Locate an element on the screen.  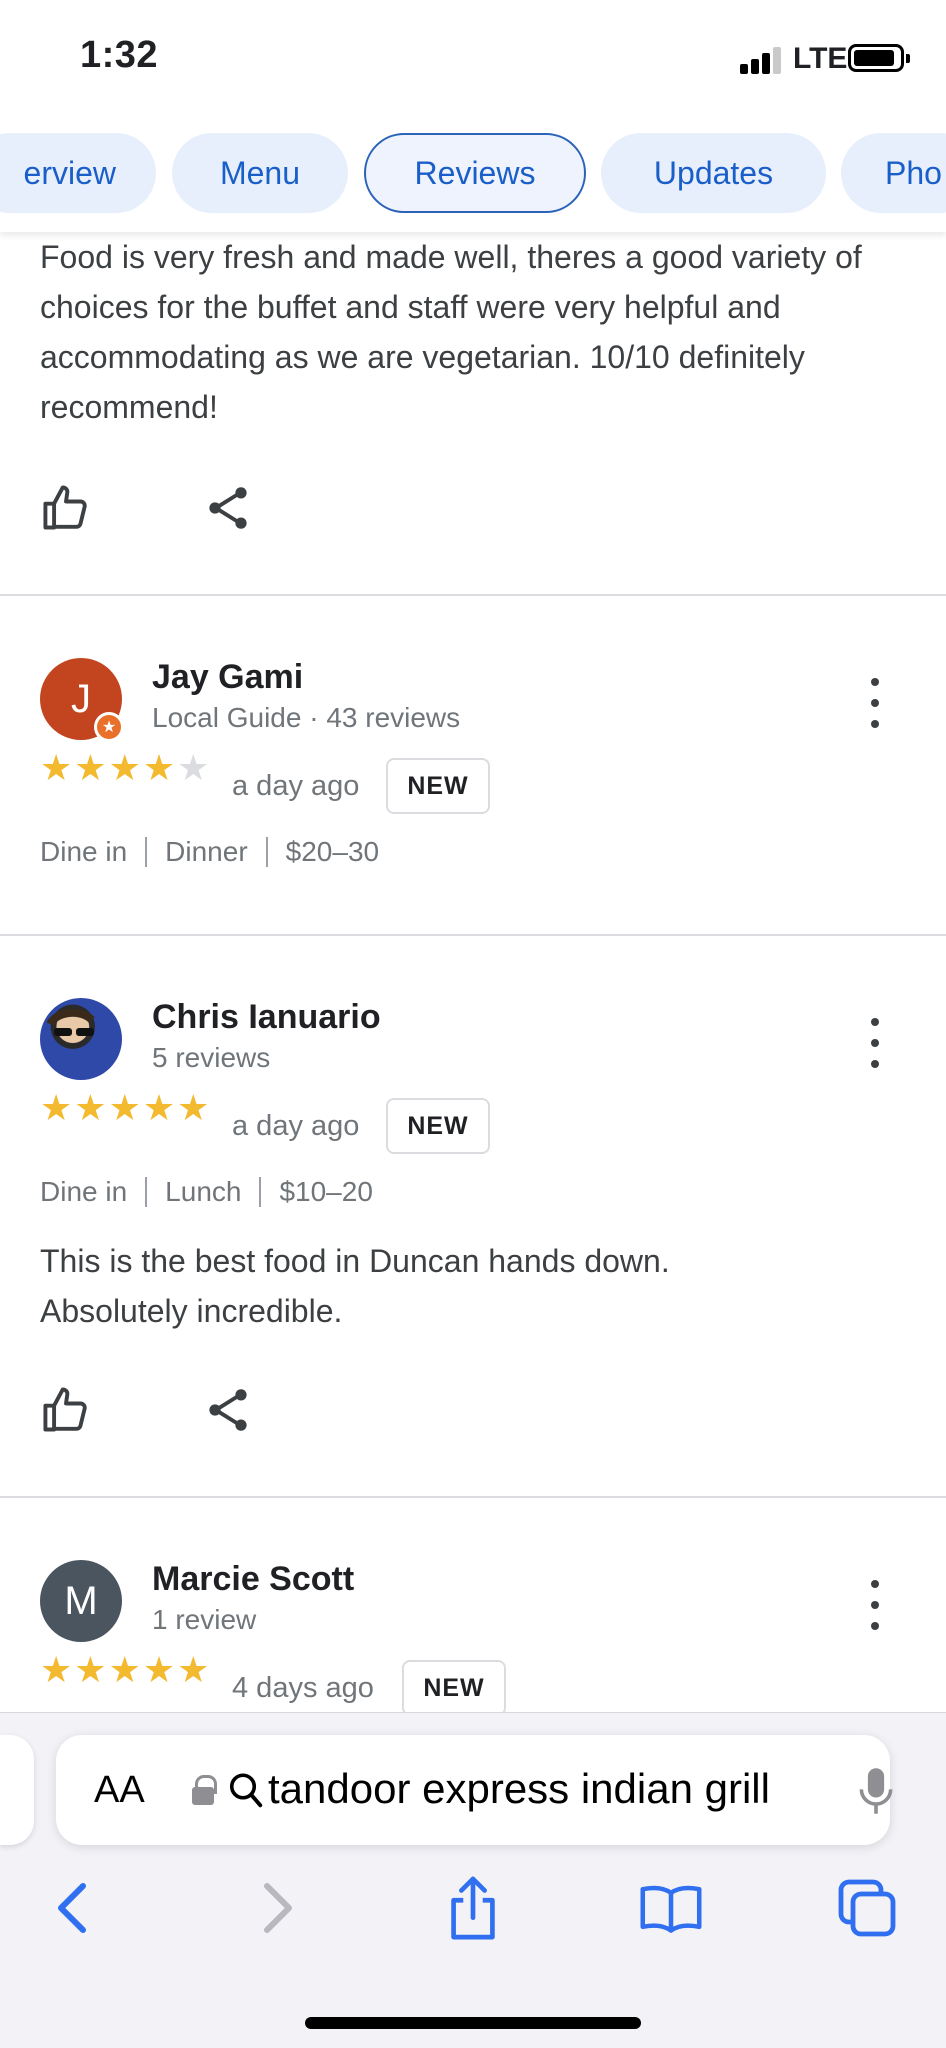
price-range: $20–30 is located at coordinates (332, 851).